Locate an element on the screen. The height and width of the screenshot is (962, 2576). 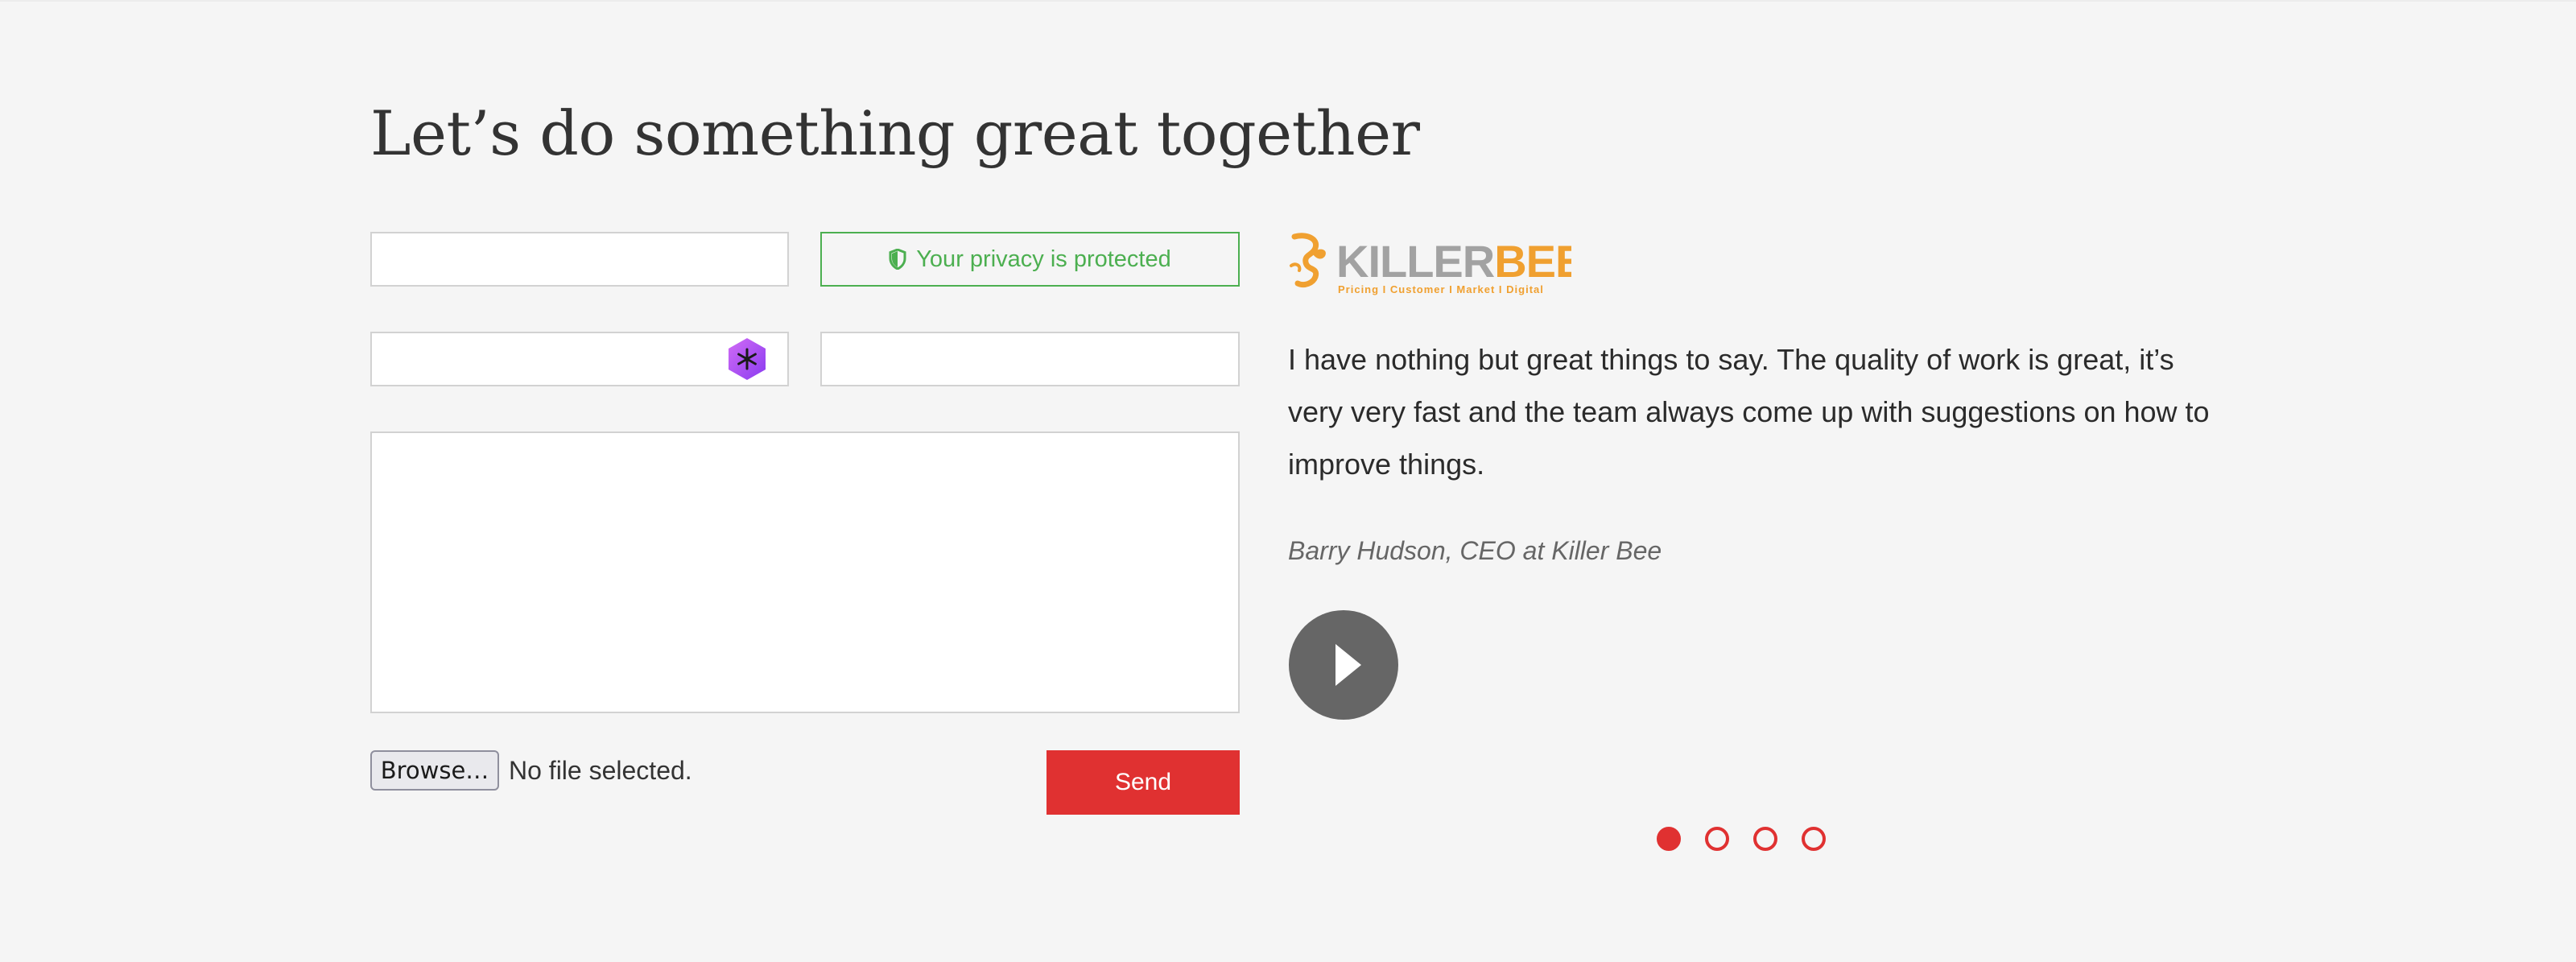
privacy-notice: Your privacy is protected is located at coordinates (1030, 259).